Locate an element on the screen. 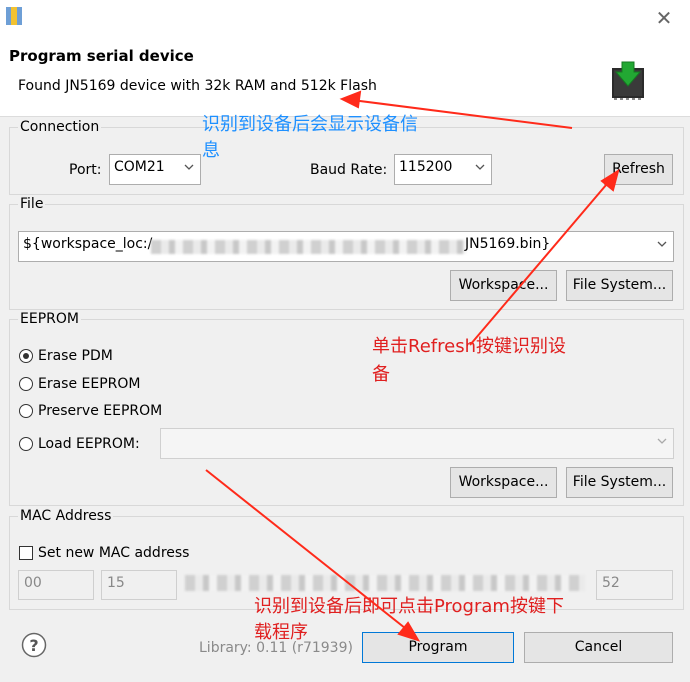  erase-pdm-radio is located at coordinates (26, 356).